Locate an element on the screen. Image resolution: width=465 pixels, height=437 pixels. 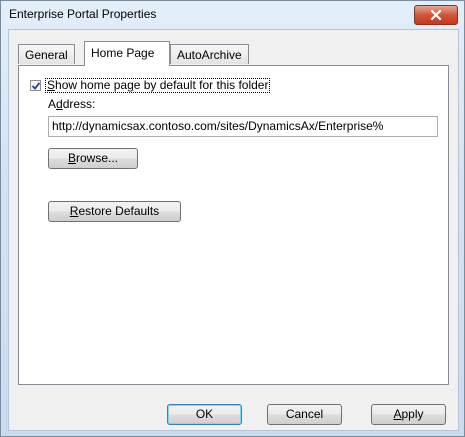
browse-button-accesskey: B is located at coordinates (71, 158).